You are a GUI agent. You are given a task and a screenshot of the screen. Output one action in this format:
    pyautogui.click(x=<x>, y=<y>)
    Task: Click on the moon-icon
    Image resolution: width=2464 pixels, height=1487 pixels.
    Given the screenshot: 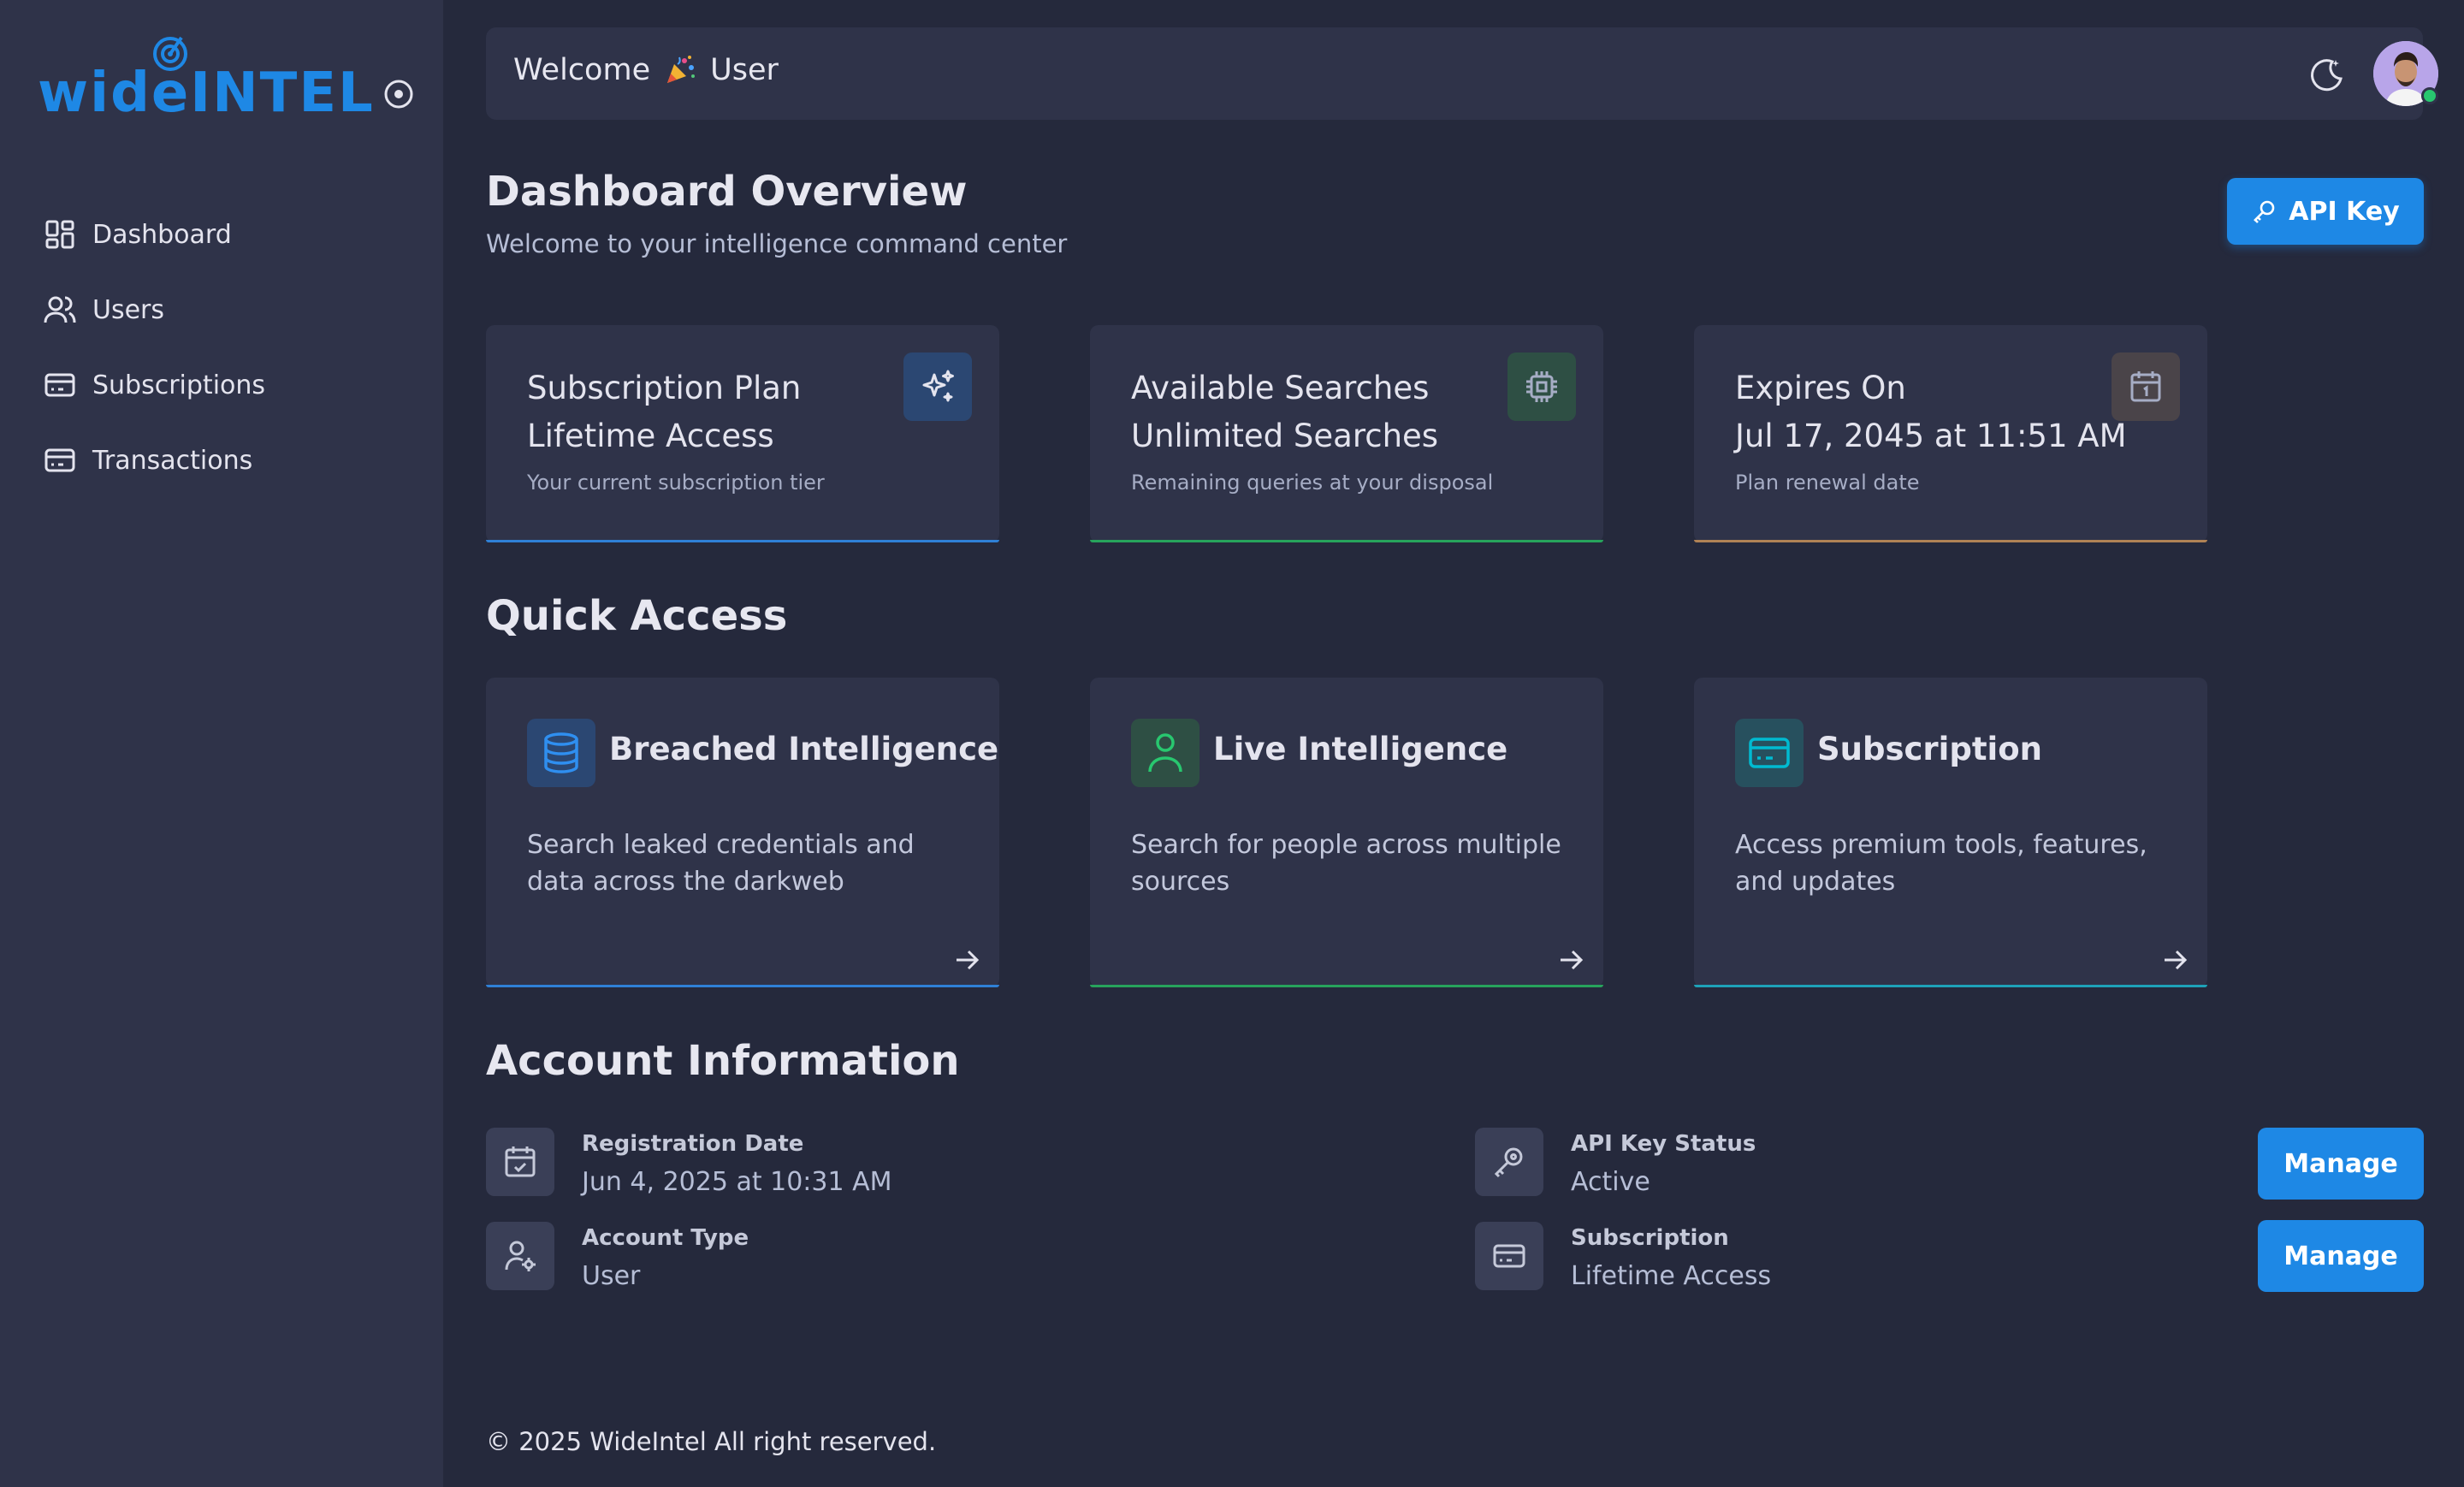 What is the action you would take?
    pyautogui.click(x=2326, y=74)
    